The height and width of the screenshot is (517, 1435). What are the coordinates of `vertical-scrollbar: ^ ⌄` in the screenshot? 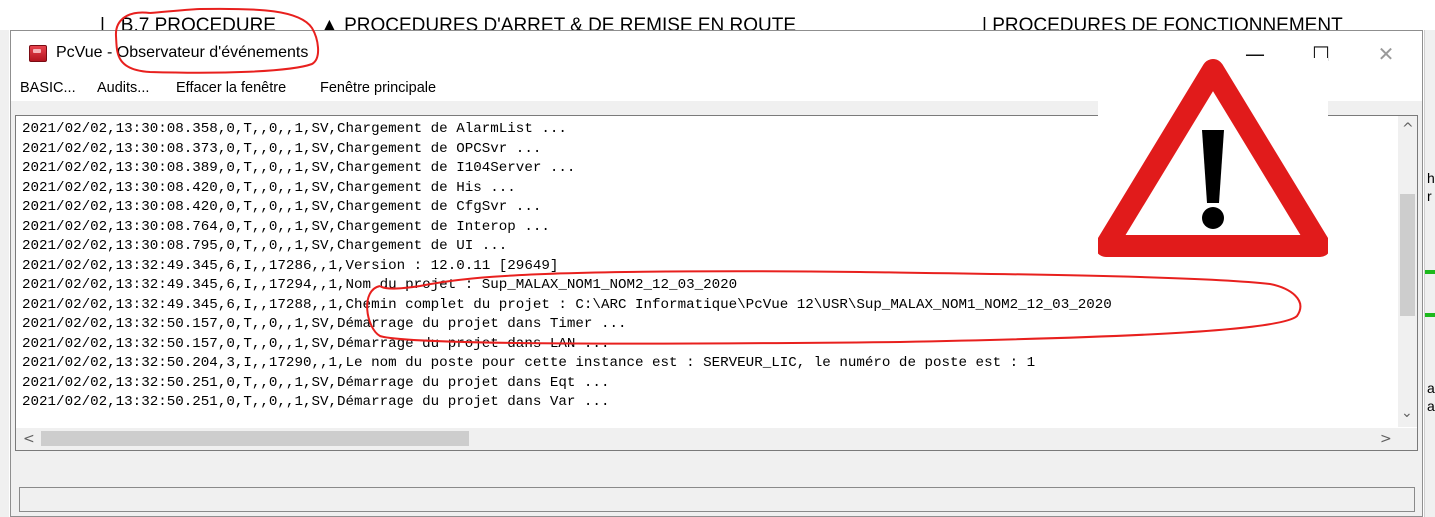 It's located at (1407, 271).